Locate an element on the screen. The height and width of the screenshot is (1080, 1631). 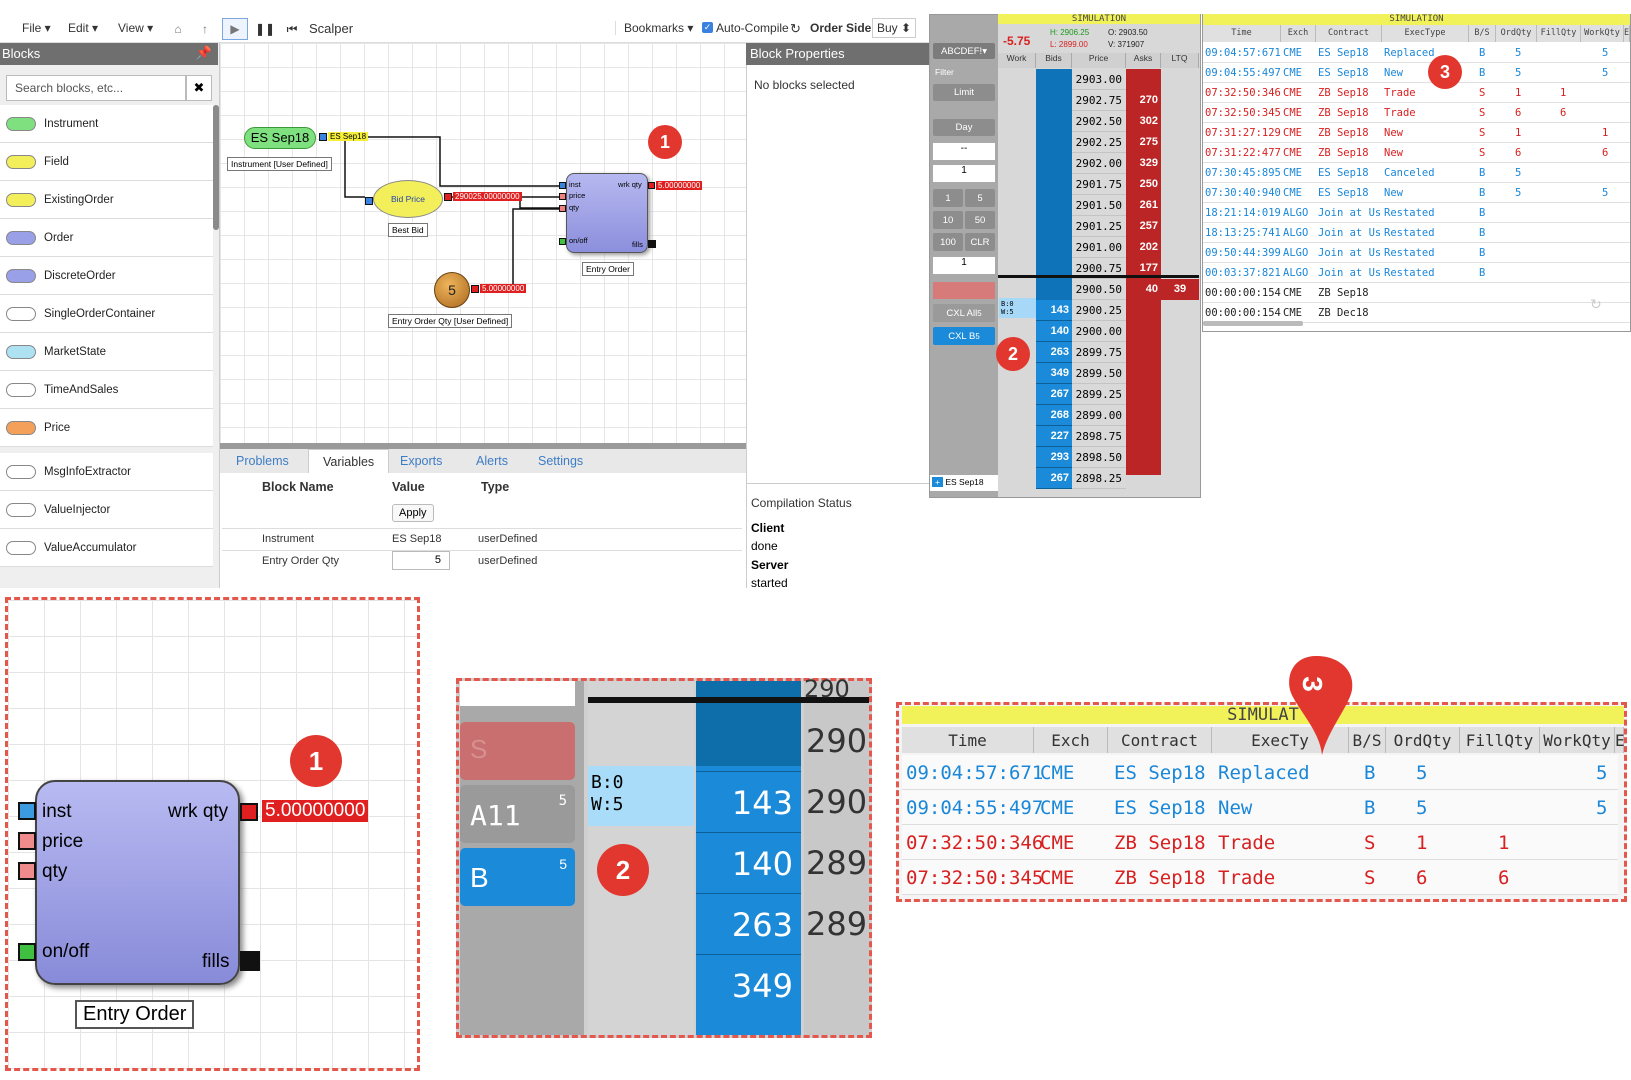
ladder-ask-qty: 261 is located at coordinates (1143, 205).